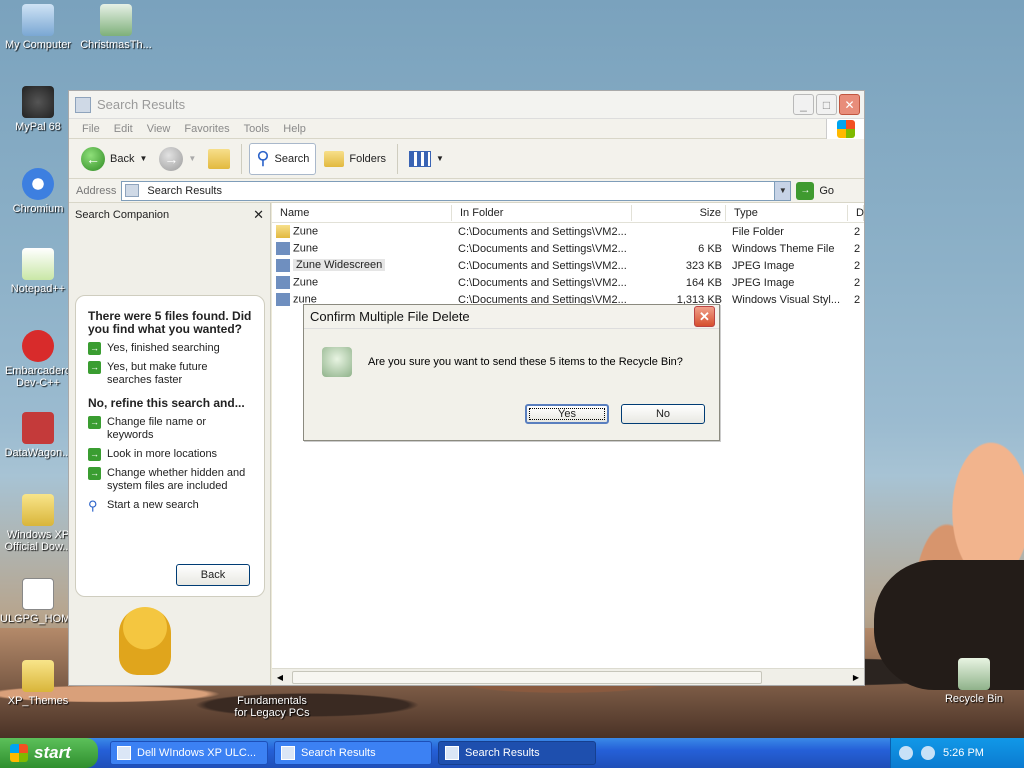 The width and height of the screenshot is (1024, 768). What do you see at coordinates (159, 129) in the screenshot?
I see `menu-view: View` at bounding box center [159, 129].